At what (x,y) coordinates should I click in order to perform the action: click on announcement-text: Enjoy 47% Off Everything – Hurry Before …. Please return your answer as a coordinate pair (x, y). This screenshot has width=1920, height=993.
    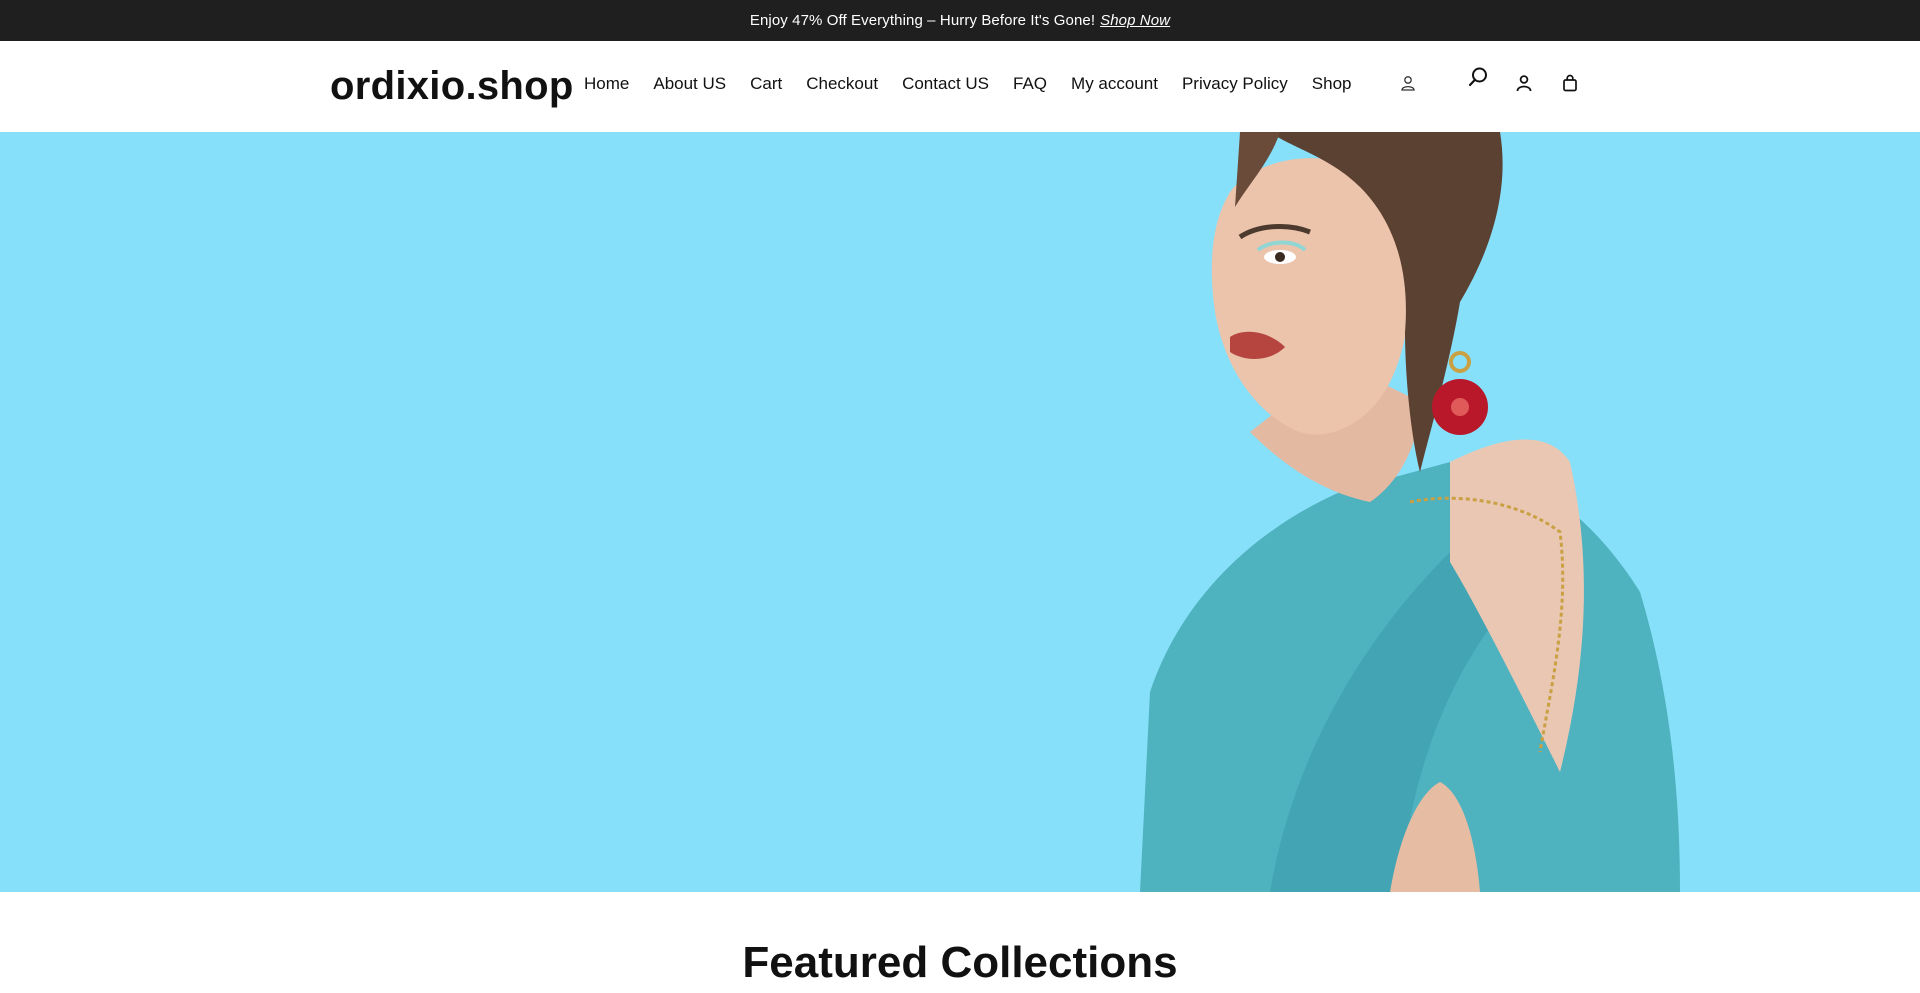
    Looking at the image, I should click on (922, 20).